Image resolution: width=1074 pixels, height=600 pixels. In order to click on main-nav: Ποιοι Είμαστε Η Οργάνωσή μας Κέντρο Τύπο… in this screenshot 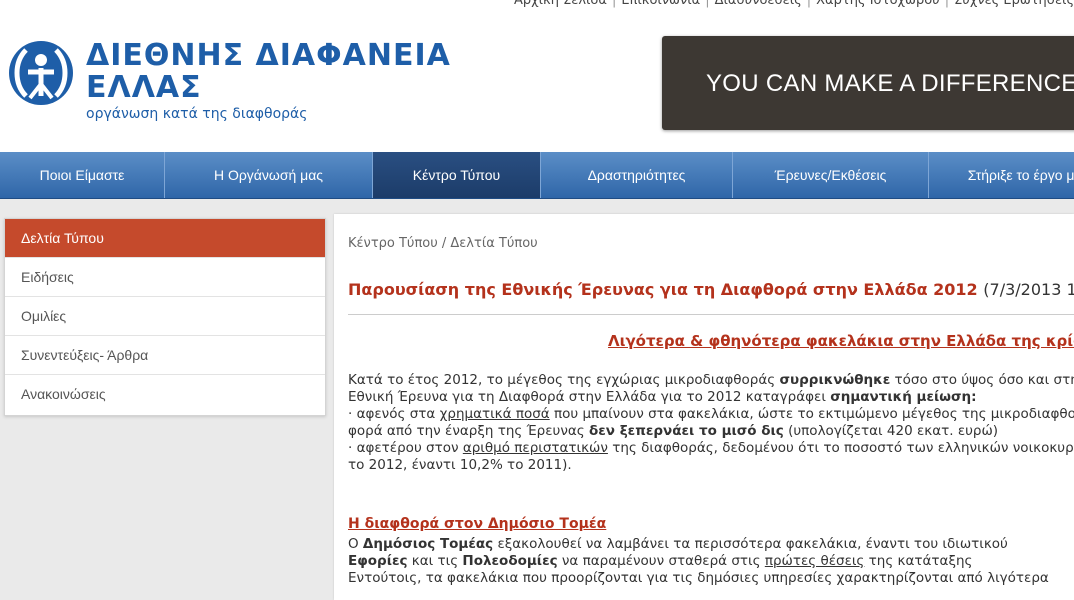, I will do `click(537, 175)`.